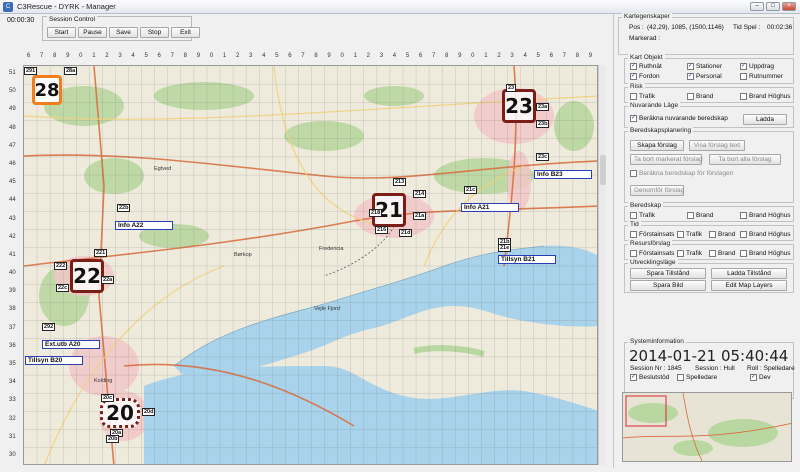 The height and width of the screenshot is (472, 800). Describe the element at coordinates (652, 253) in the screenshot. I see `resurs-forstainsats-checkbox: Förstainsats` at that location.